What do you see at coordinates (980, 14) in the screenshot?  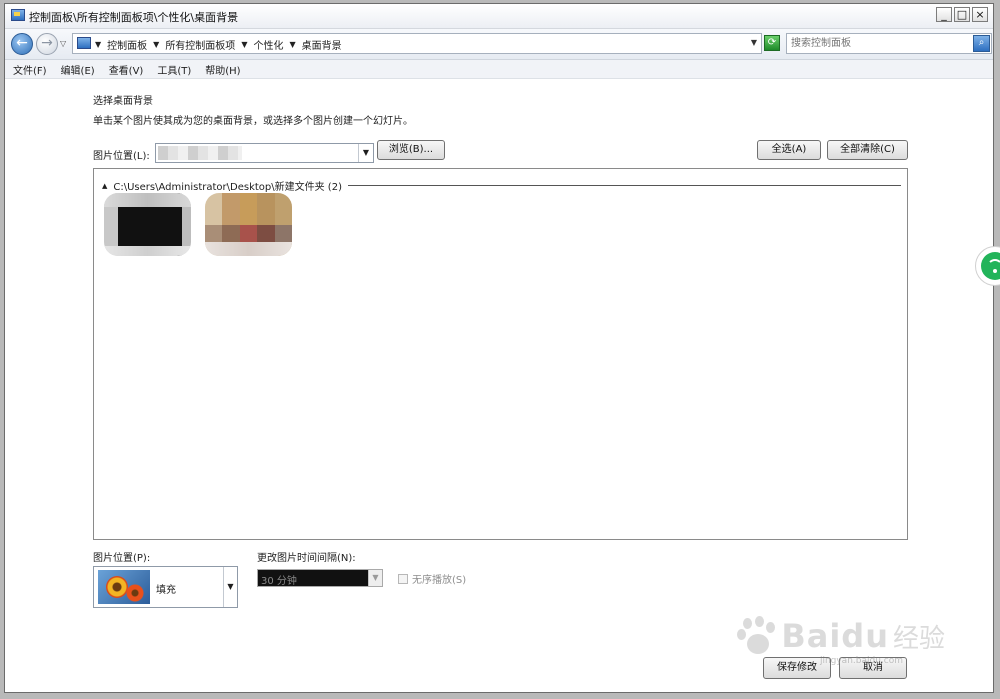 I see `close-button: ×` at bounding box center [980, 14].